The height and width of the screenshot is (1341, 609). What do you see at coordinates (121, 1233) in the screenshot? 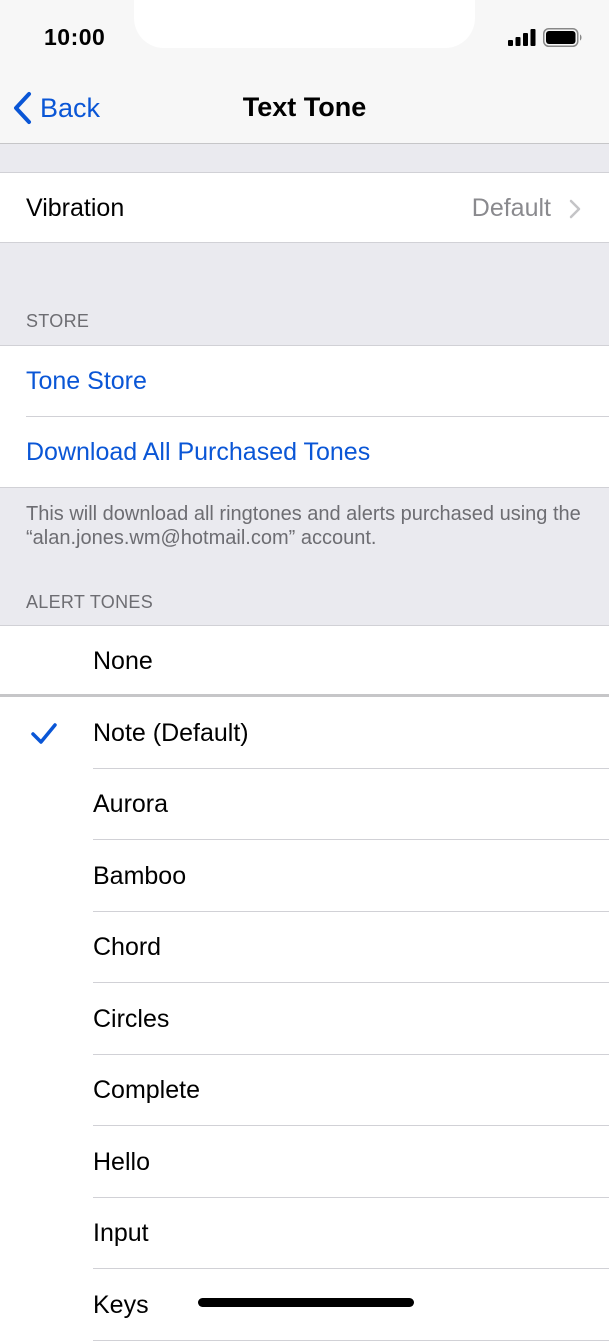
I see `alert-tone-label: Input` at bounding box center [121, 1233].